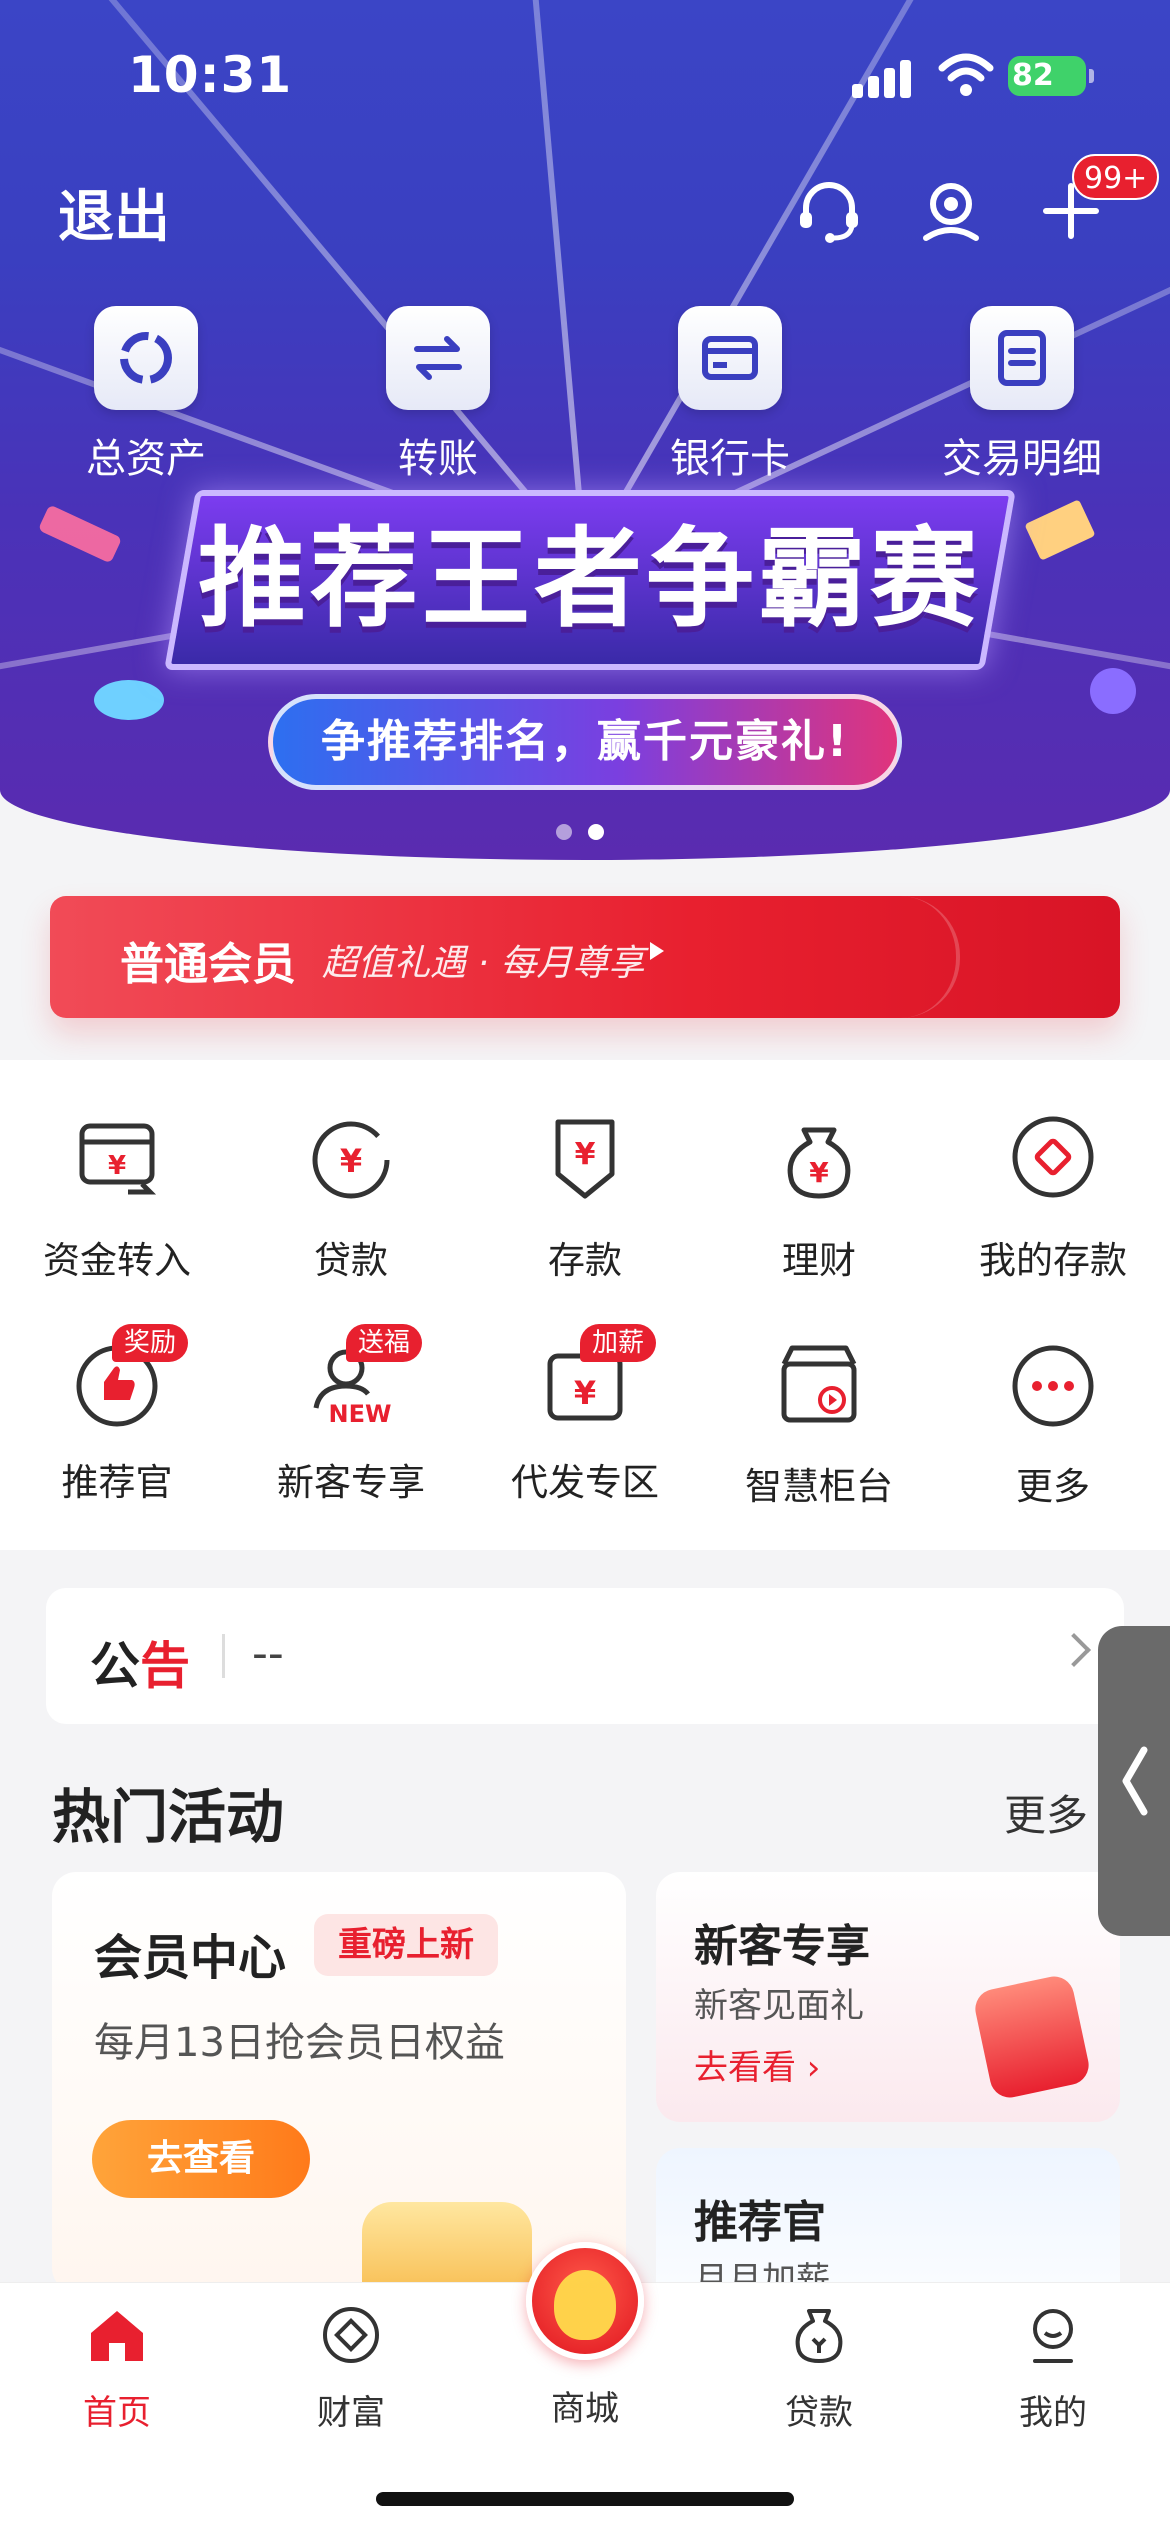  I want to click on new-customer-card: 新客专享 新客见面礼 去看看 ›, so click(888, 1997).